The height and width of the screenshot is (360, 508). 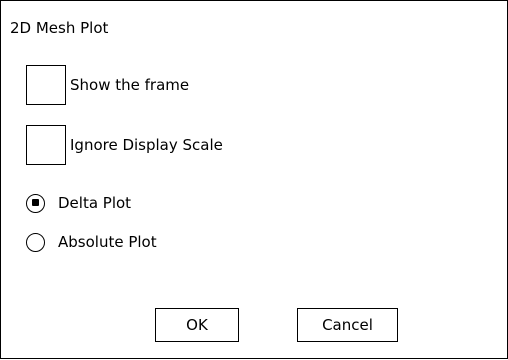 I want to click on show-frame-option: Show the frame, so click(x=107, y=85).